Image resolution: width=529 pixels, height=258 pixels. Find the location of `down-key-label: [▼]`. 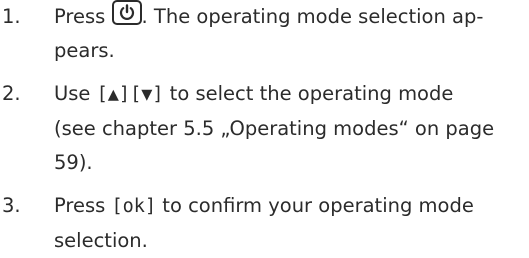

down-key-label: [▼] is located at coordinates (147, 94).